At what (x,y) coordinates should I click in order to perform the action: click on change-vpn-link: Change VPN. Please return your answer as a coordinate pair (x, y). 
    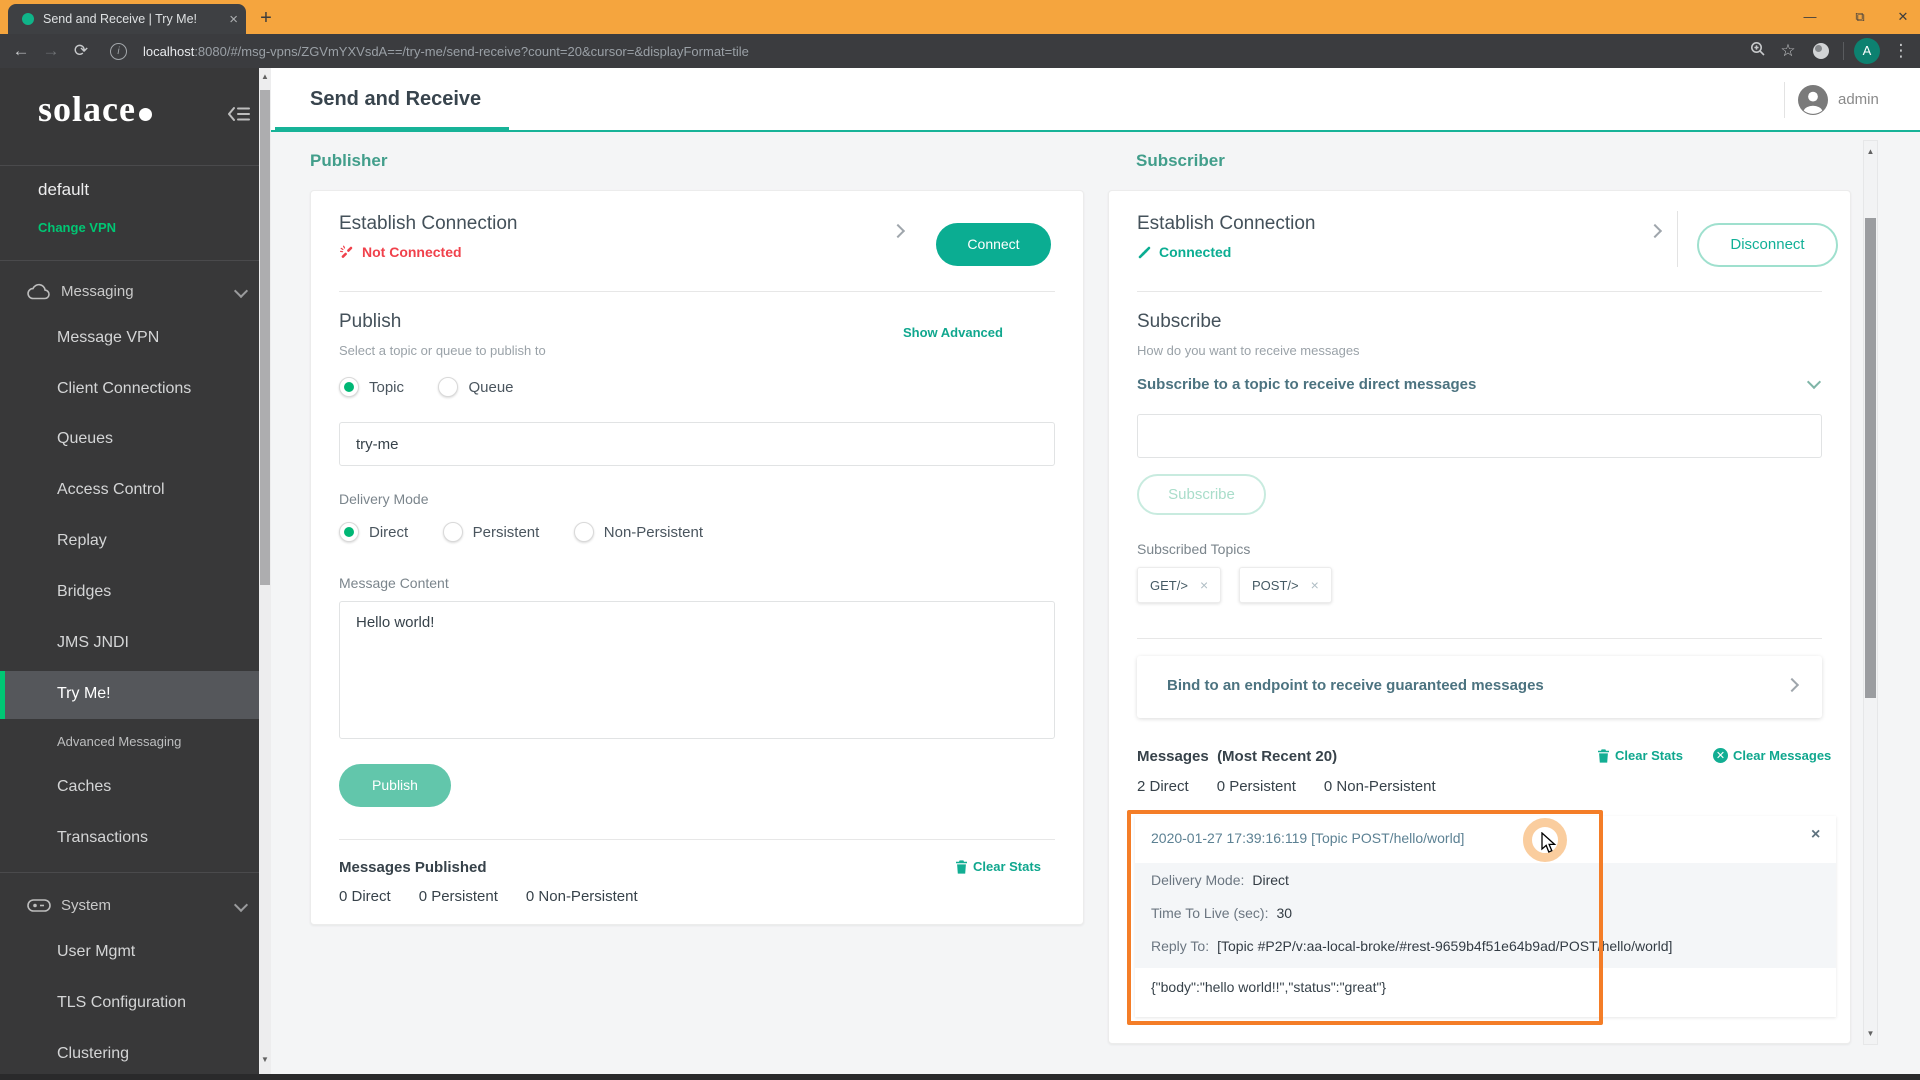
    Looking at the image, I should click on (77, 227).